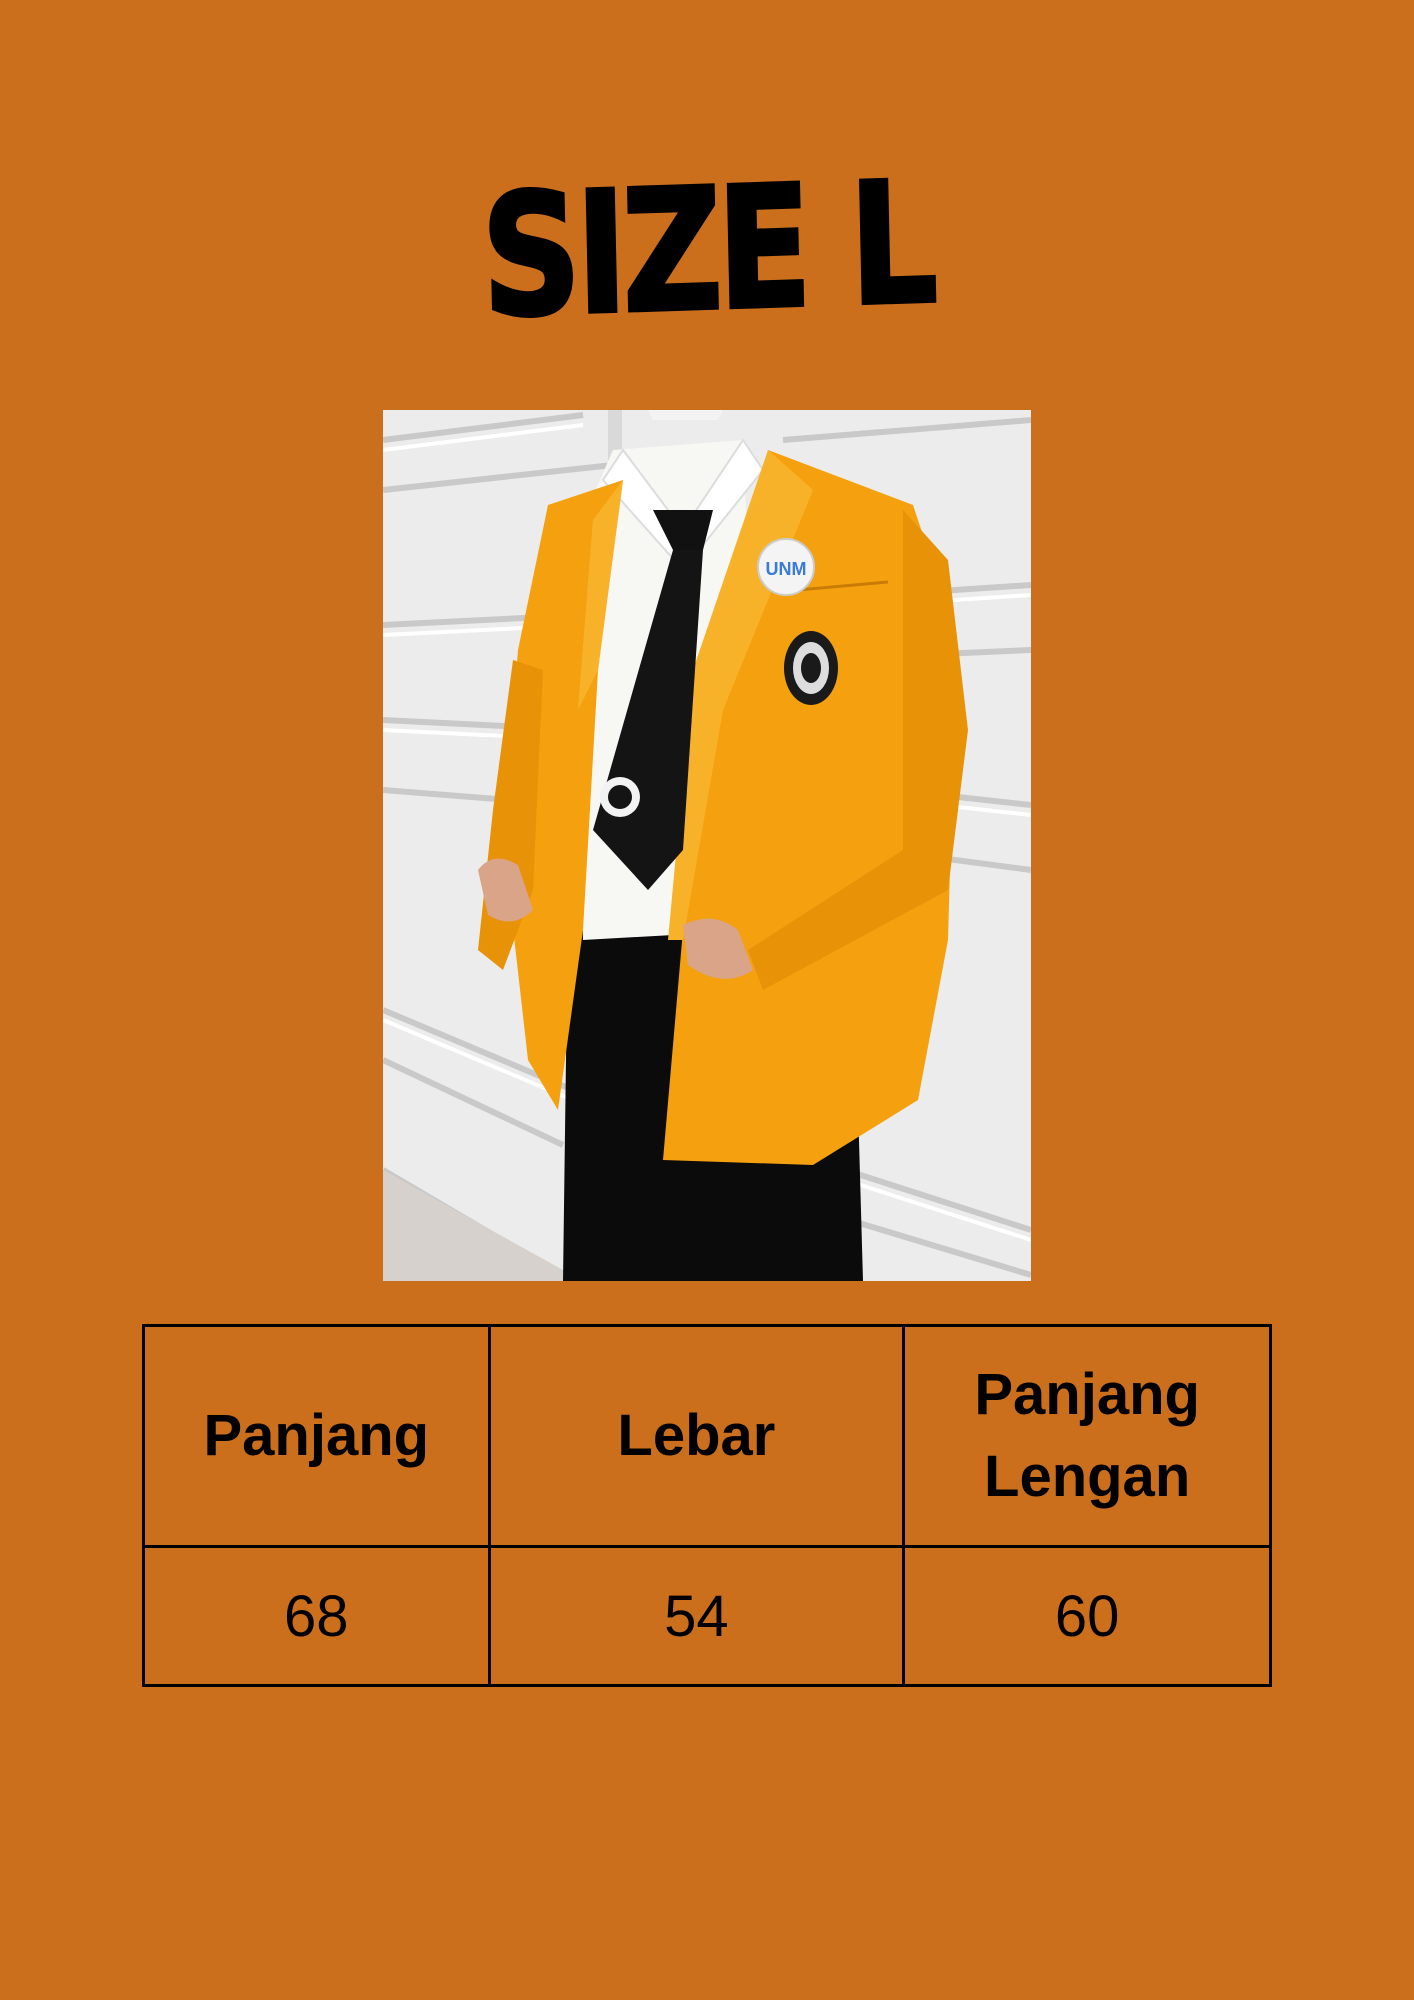 This screenshot has width=1414, height=2000. Describe the element at coordinates (316, 1436) in the screenshot. I see `header-panjang: Panjang` at that location.